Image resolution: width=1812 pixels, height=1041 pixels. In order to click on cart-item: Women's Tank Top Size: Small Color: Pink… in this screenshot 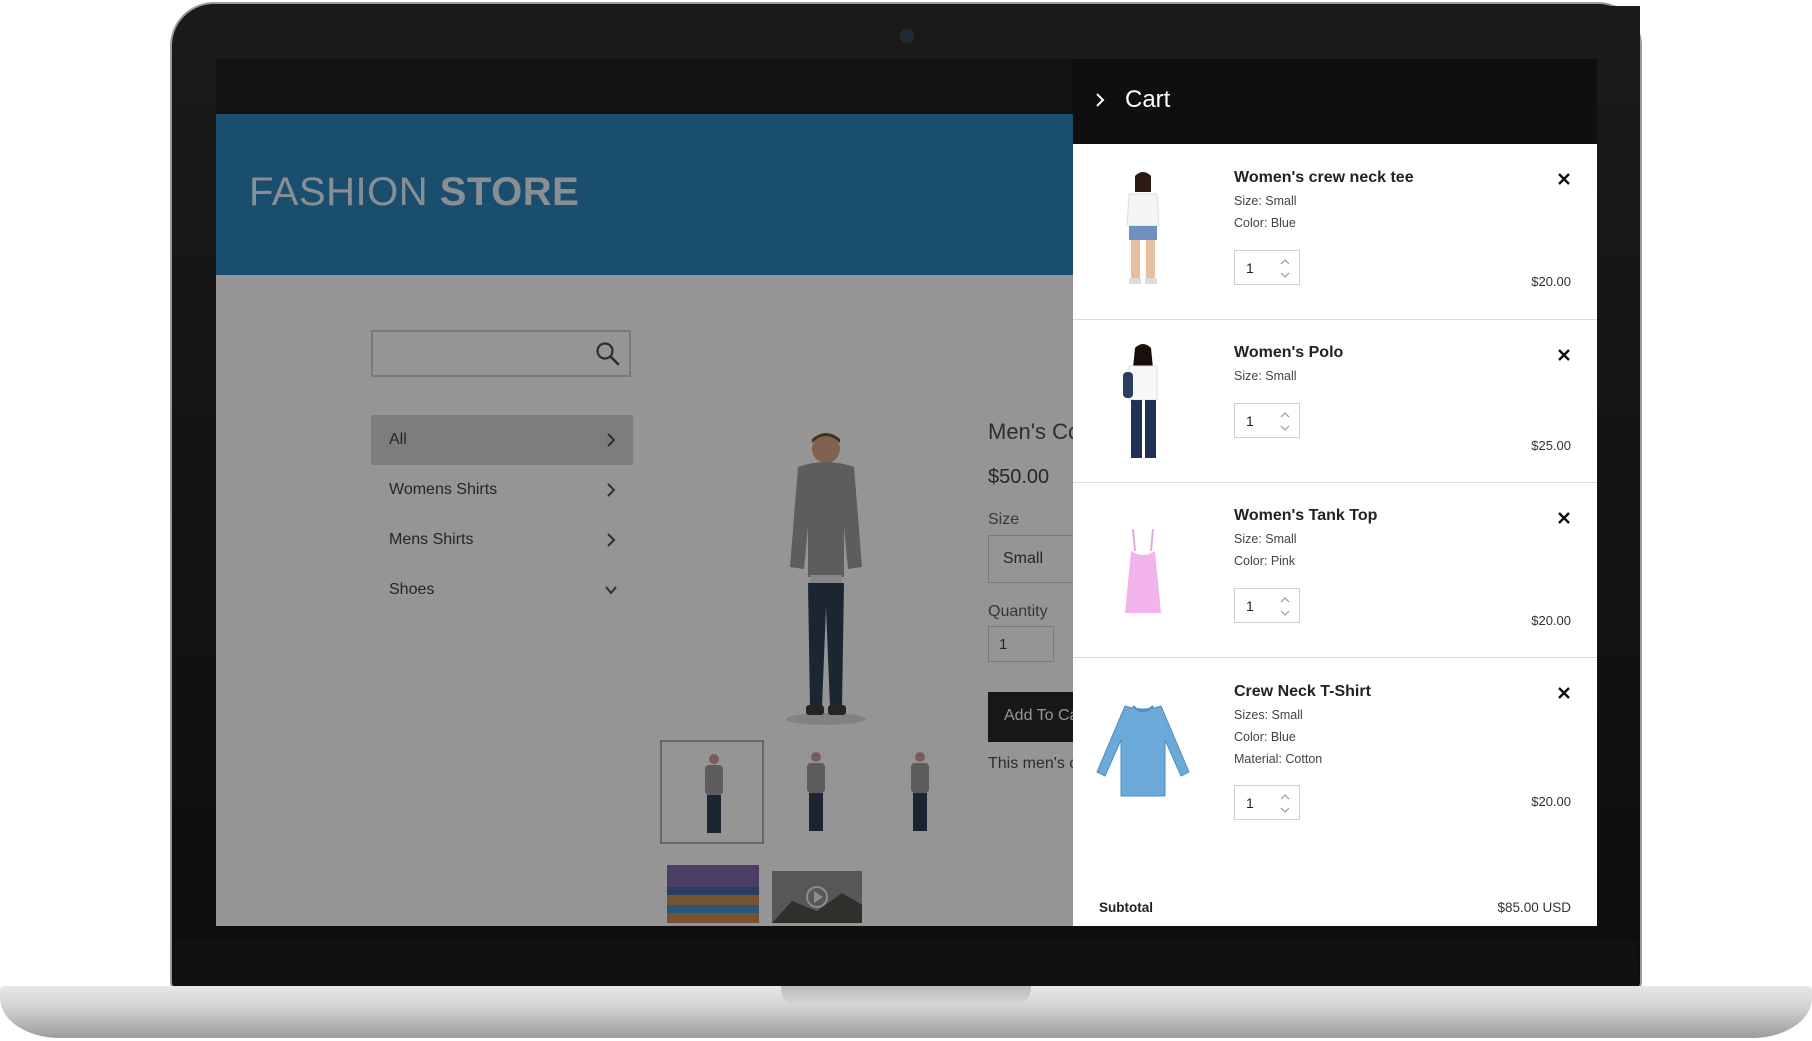, I will do `click(1335, 570)`.